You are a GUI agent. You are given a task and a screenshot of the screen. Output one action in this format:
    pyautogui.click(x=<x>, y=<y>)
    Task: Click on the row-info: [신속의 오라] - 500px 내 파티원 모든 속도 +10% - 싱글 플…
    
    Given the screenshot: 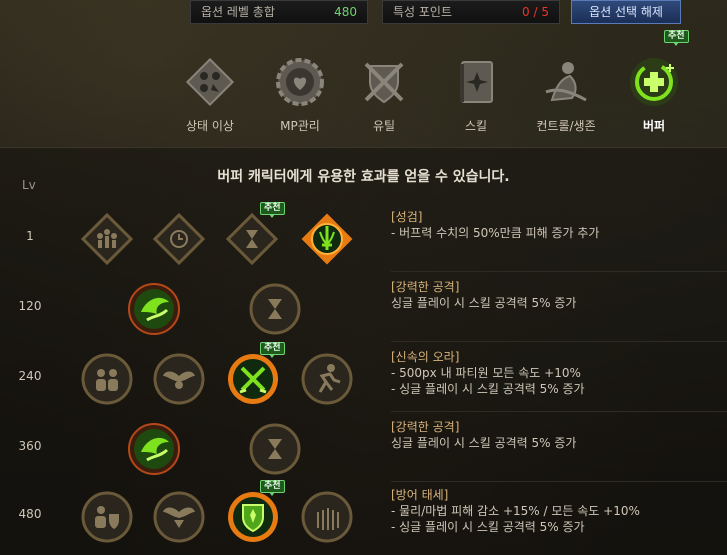 What is the action you would take?
    pyautogui.click(x=488, y=373)
    